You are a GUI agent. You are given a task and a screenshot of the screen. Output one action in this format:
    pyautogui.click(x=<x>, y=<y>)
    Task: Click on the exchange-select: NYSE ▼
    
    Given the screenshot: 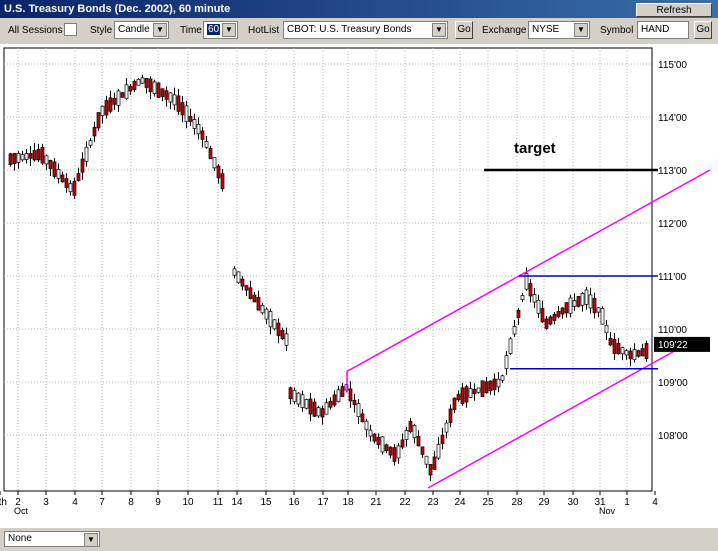 What is the action you would take?
    pyautogui.click(x=559, y=30)
    